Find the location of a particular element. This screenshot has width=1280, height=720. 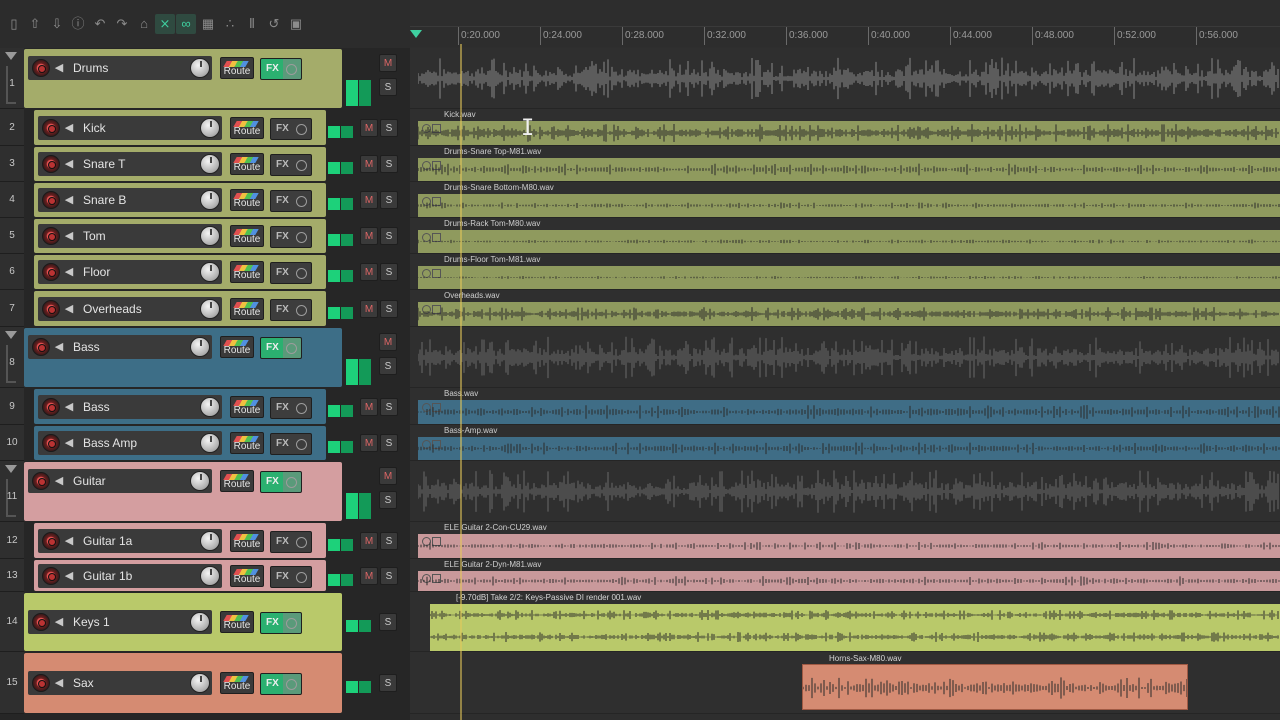

track-name: Guitar is located at coordinates (89, 481).